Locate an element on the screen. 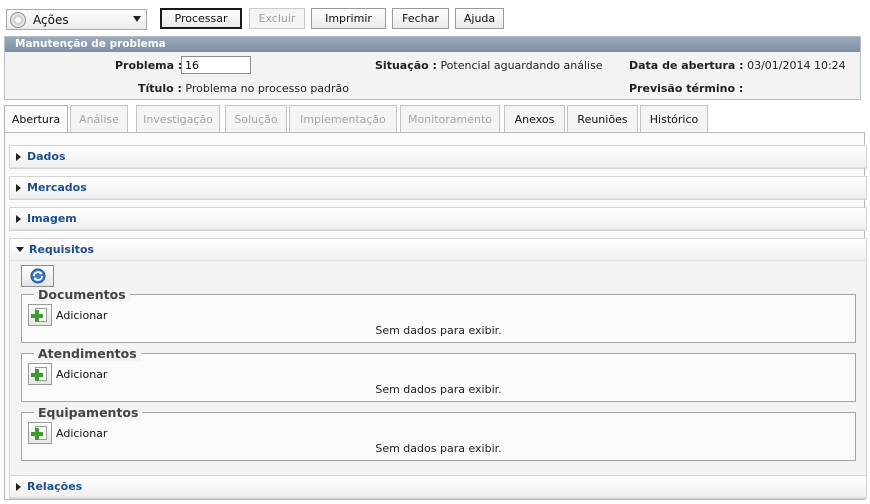 This screenshot has width=870, height=504. group-title: Equipamentos is located at coordinates (88, 412).